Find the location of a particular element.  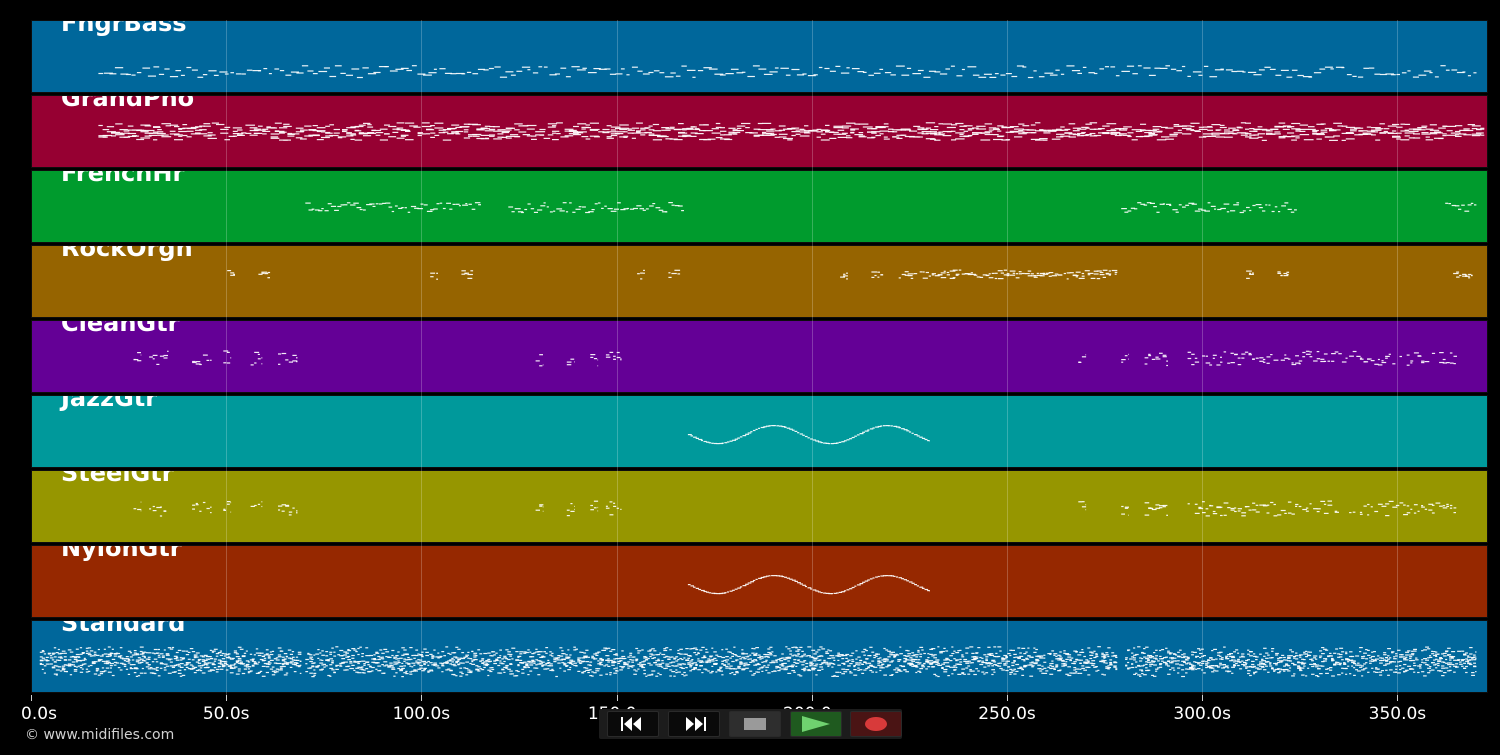

track-lane-steelgtr: SteelGtr is located at coordinates (759, 506).